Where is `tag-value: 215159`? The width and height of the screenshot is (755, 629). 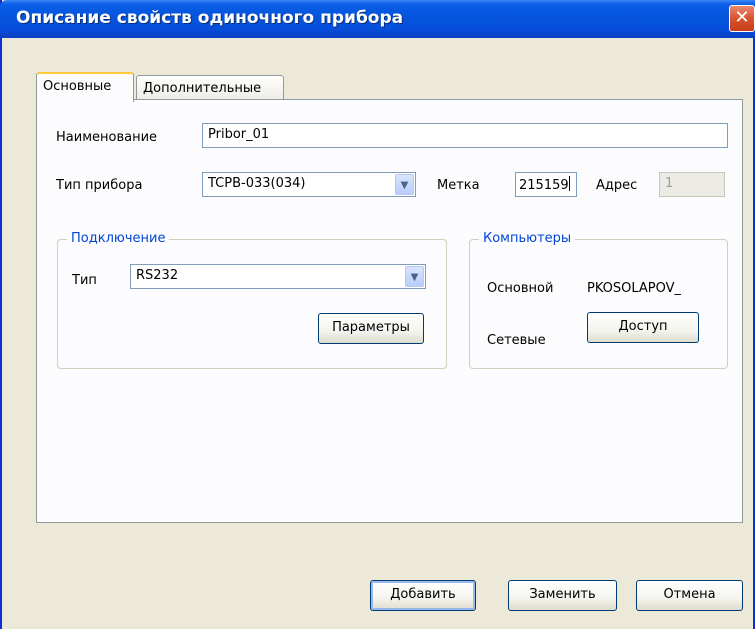
tag-value: 215159 is located at coordinates (544, 185).